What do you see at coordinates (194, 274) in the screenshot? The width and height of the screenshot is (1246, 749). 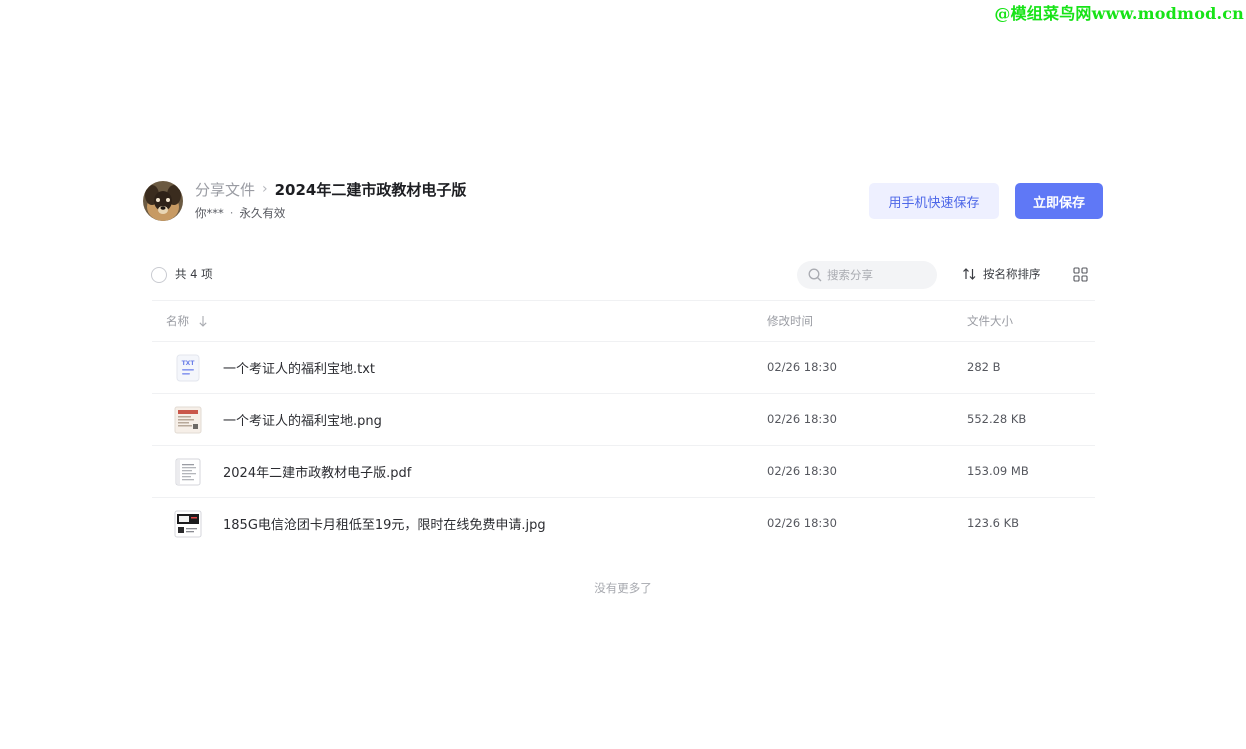 I see `item-count: 共 4 项` at bounding box center [194, 274].